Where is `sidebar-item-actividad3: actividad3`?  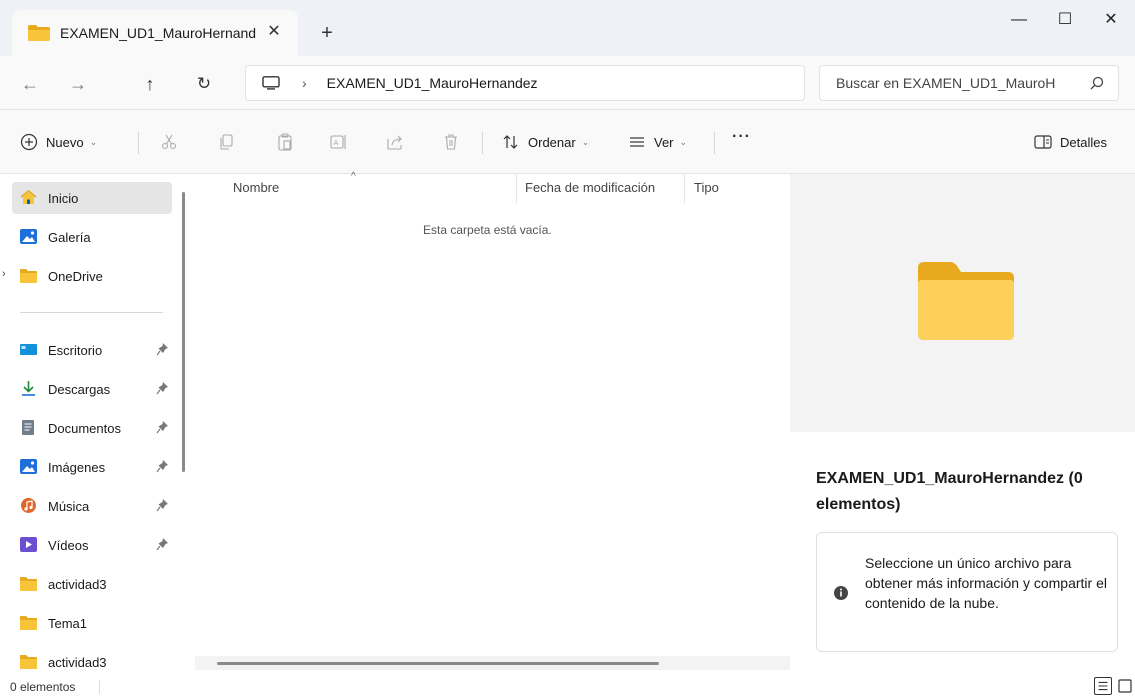 sidebar-item-actividad3: actividad3 is located at coordinates (92, 584).